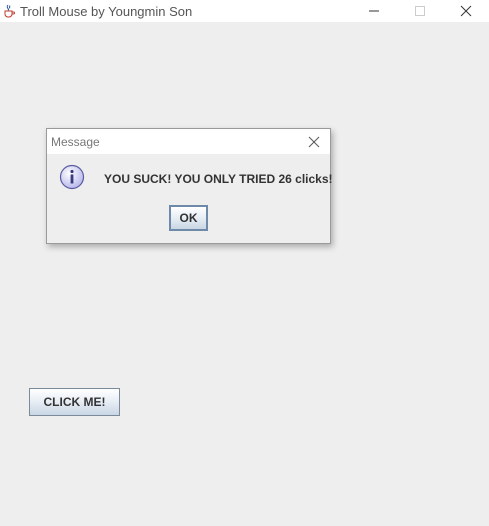  What do you see at coordinates (72, 177) in the screenshot?
I see `info-icon` at bounding box center [72, 177].